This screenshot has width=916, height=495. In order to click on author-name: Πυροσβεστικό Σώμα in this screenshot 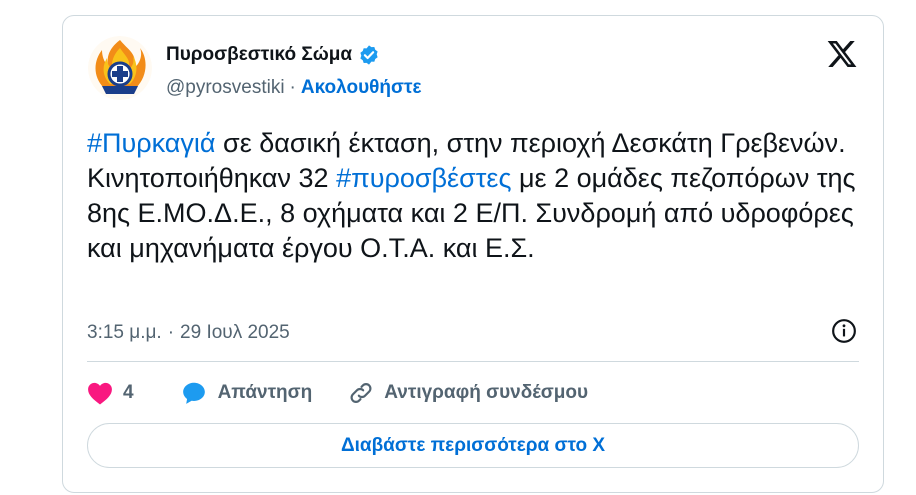, I will do `click(259, 55)`.